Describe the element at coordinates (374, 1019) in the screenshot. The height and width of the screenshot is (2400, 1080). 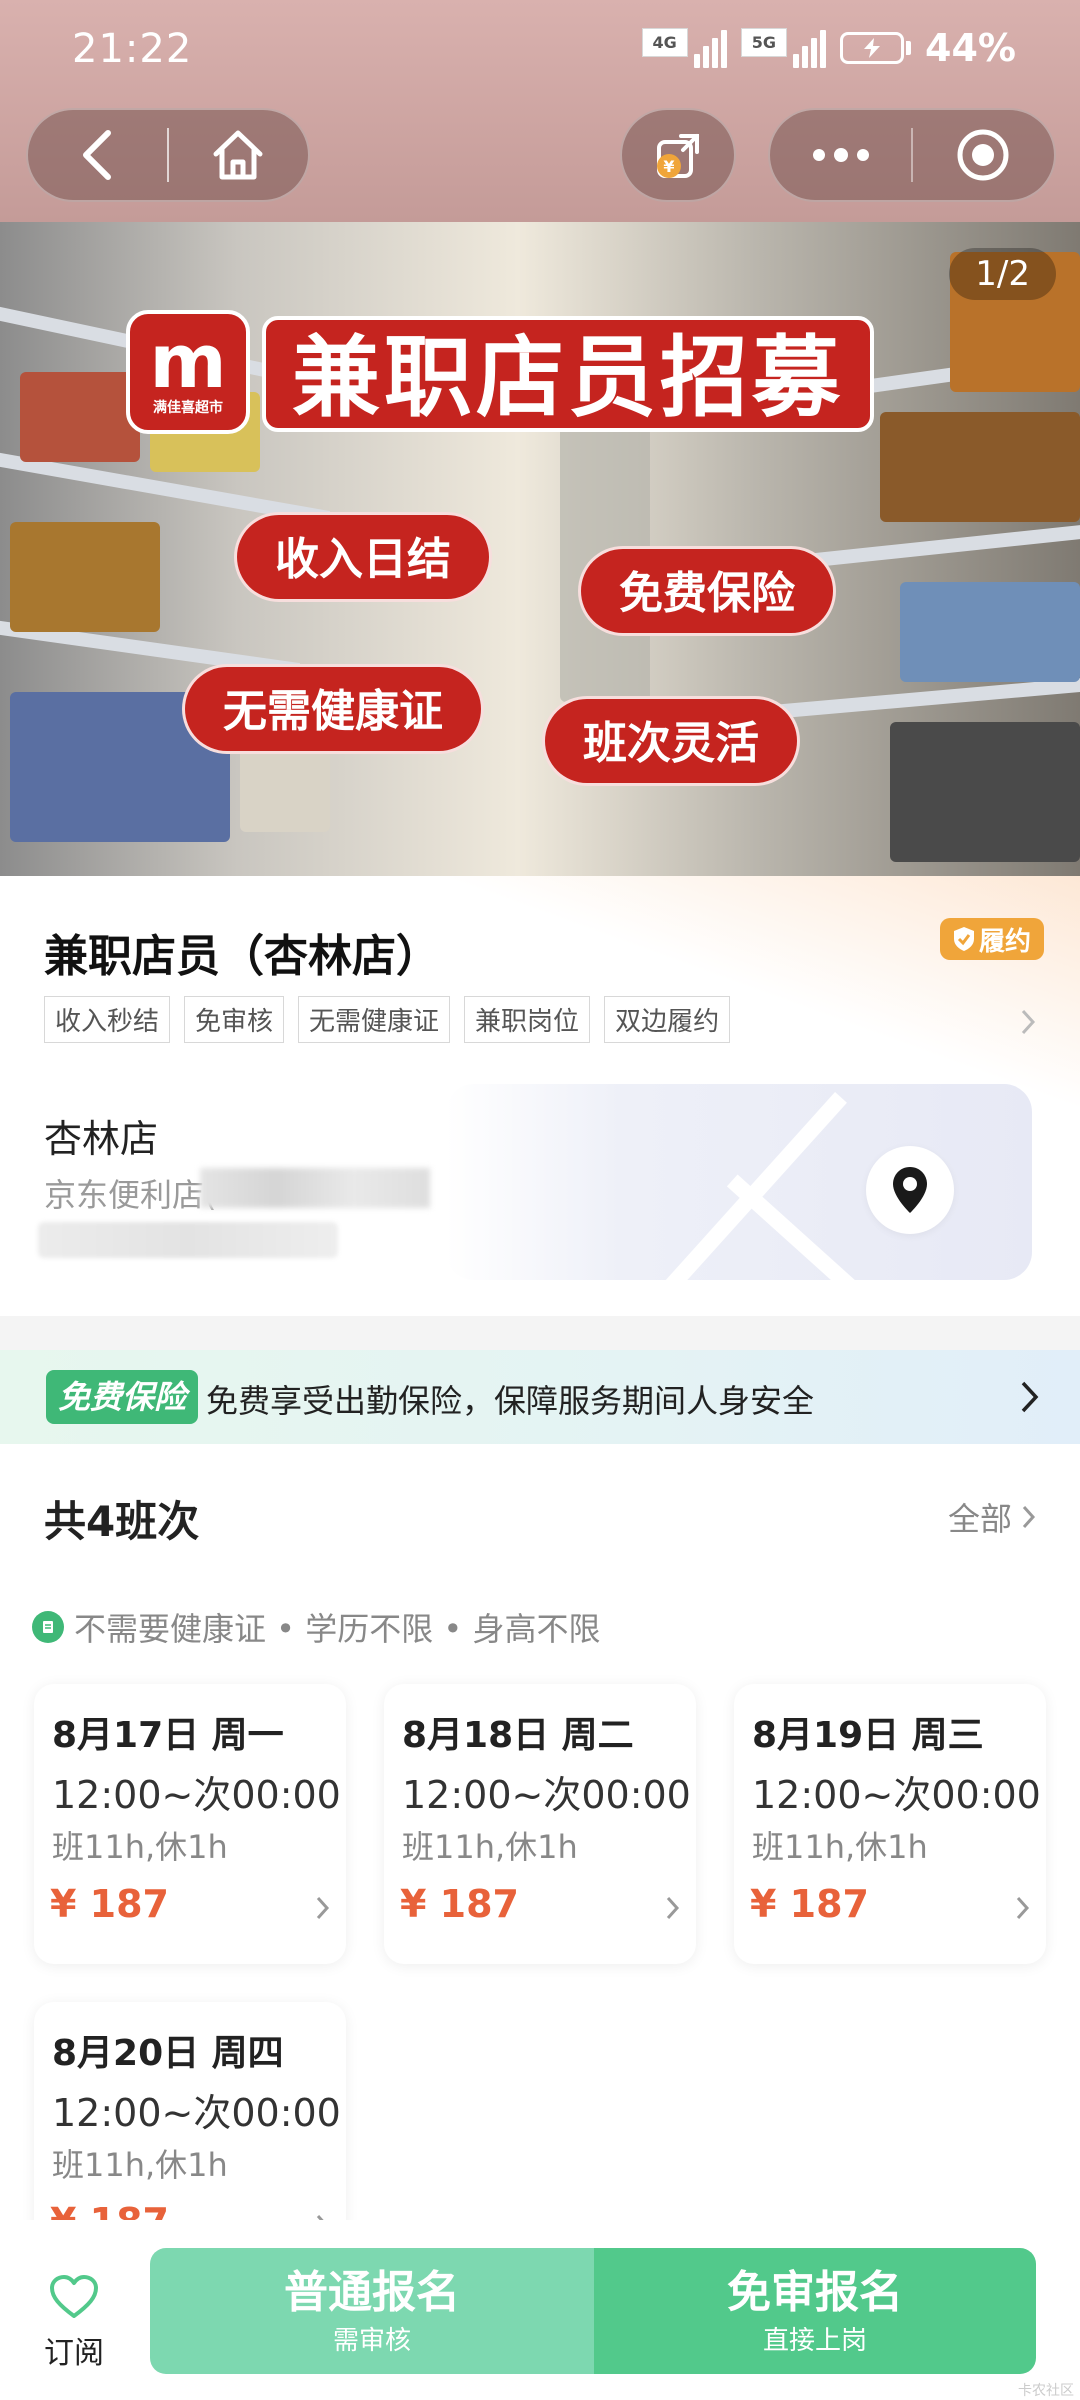
I see `job-tag: 无需健康证` at that location.